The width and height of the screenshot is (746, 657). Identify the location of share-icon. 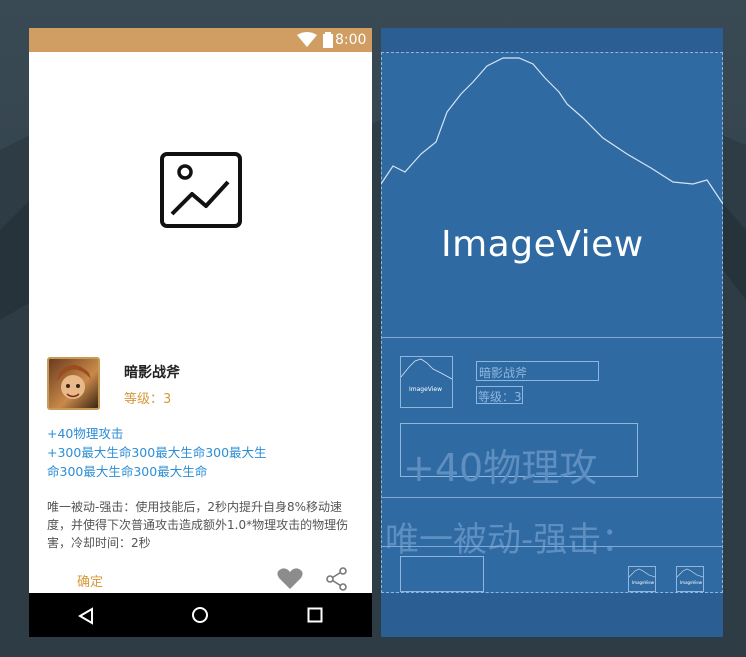
(337, 579).